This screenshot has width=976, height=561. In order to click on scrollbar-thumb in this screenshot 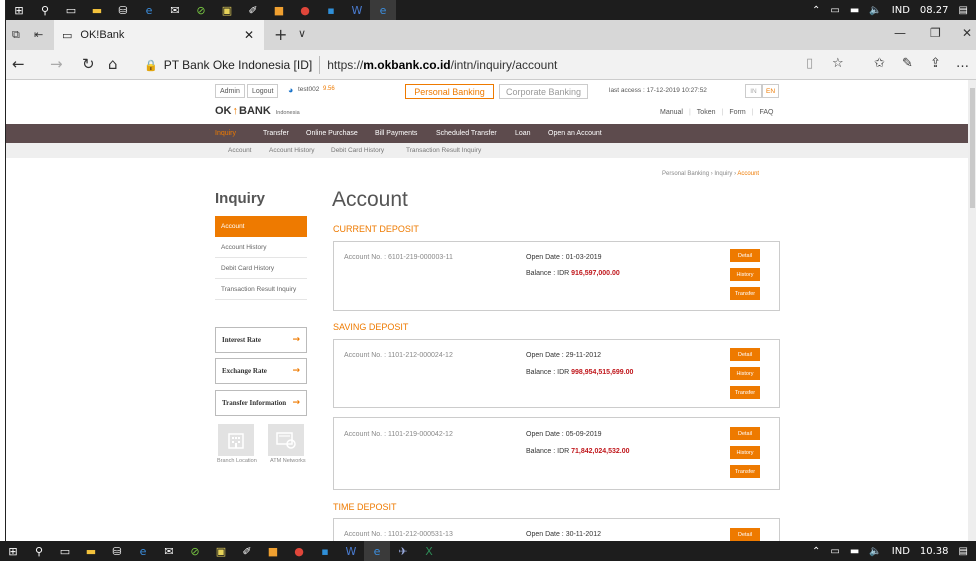, I will do `click(972, 148)`.